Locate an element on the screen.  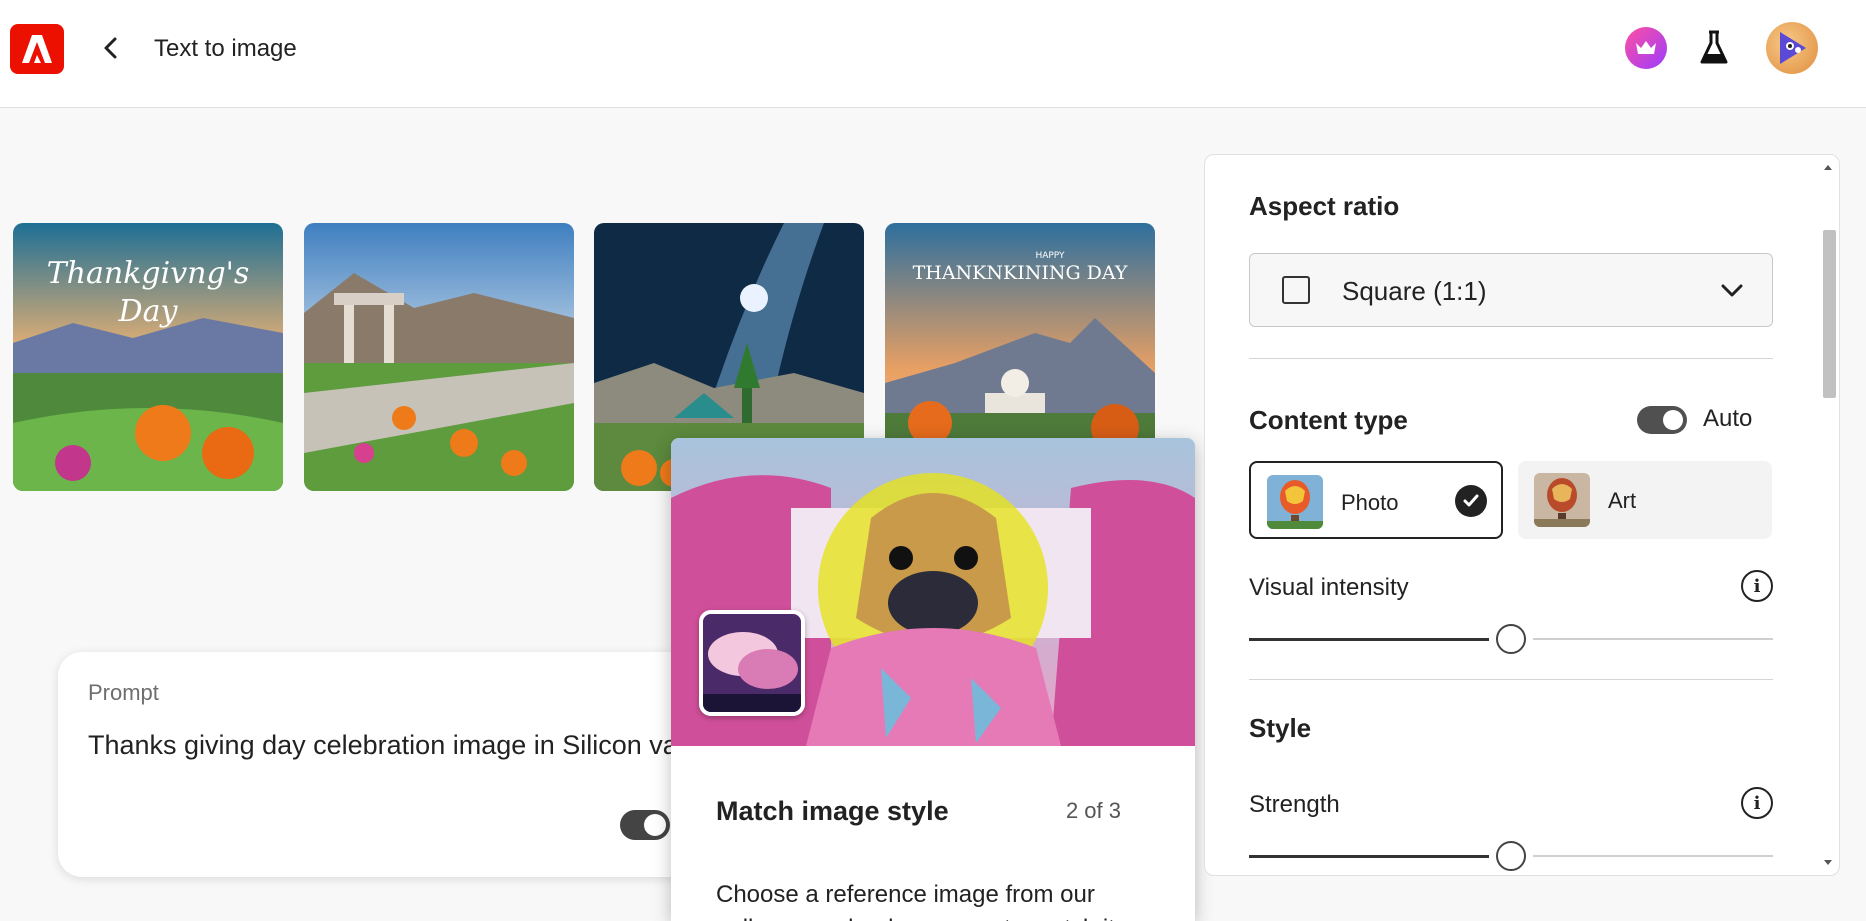
content-type-art: Art is located at coordinates (1645, 500).